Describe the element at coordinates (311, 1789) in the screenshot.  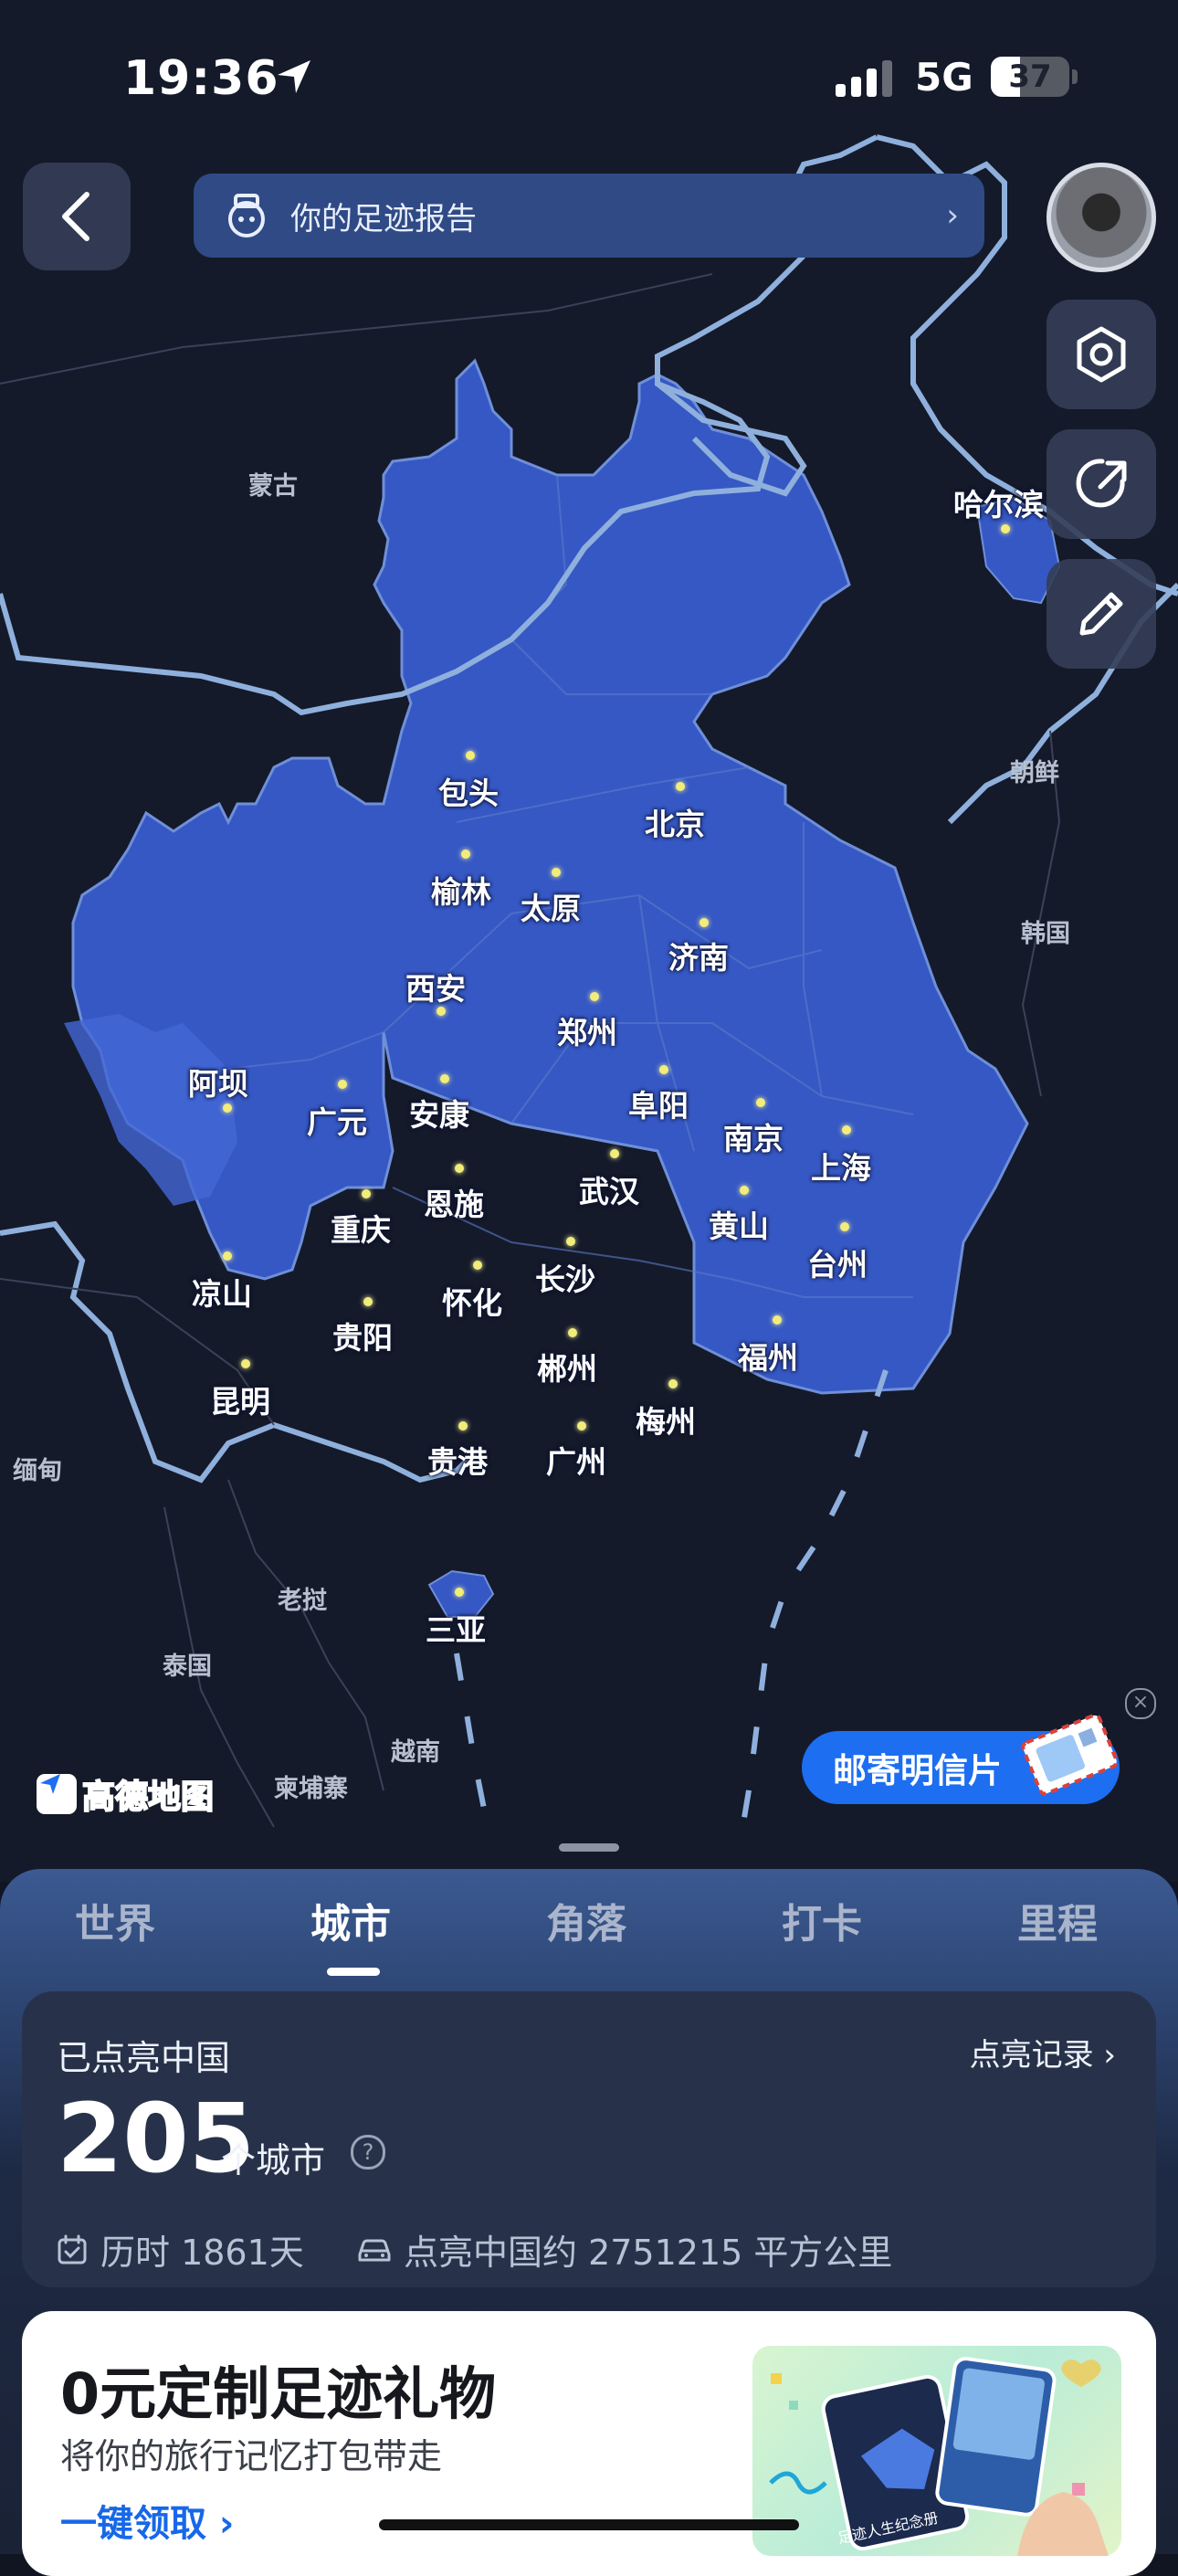
I see `region-label-cambodia: 柬埔寨` at that location.